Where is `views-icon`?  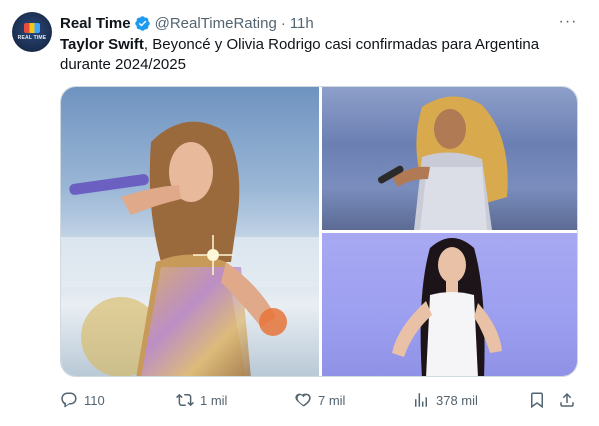
views-icon is located at coordinates (421, 400).